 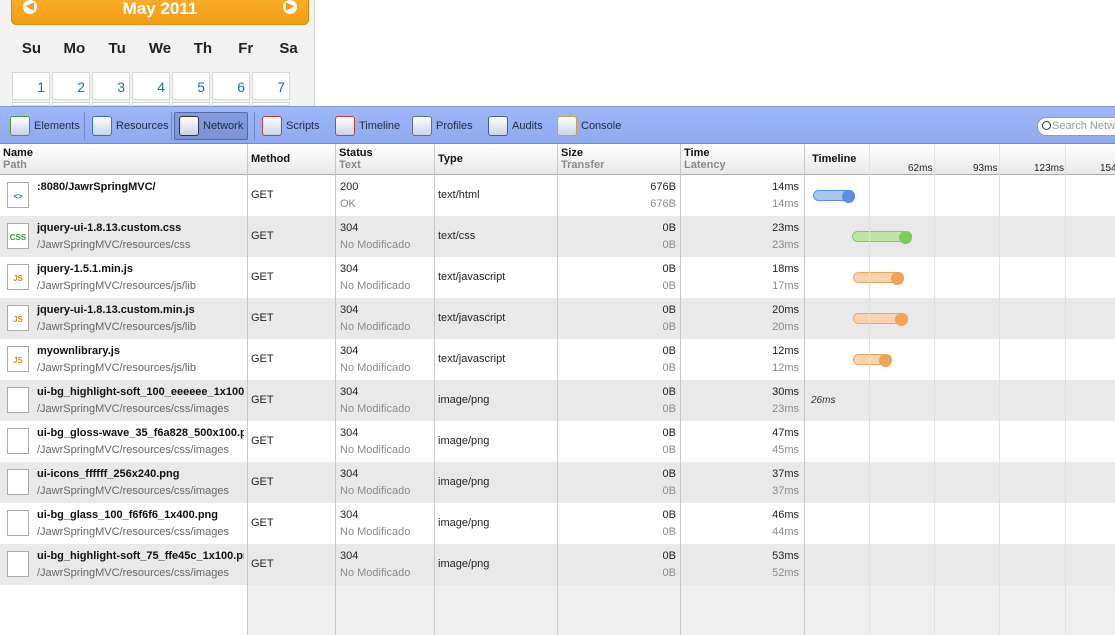 What do you see at coordinates (348, 204) in the screenshot?
I see `status-text: OK` at bounding box center [348, 204].